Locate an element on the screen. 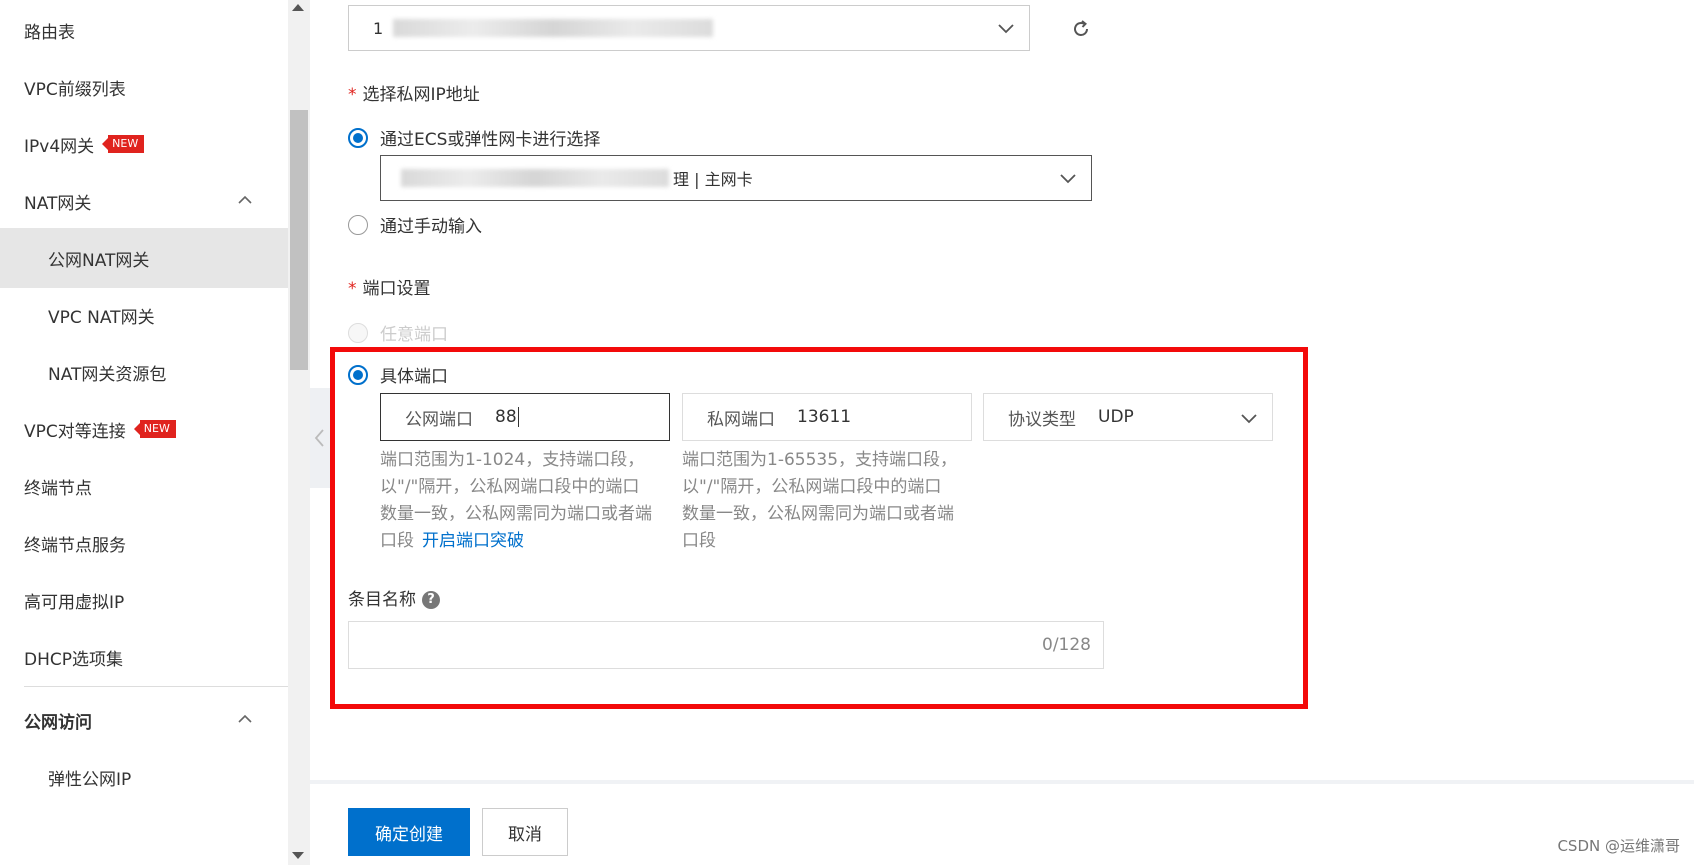 This screenshot has height=865, width=1694. scroll-down-arrow-icon is located at coordinates (298, 855).